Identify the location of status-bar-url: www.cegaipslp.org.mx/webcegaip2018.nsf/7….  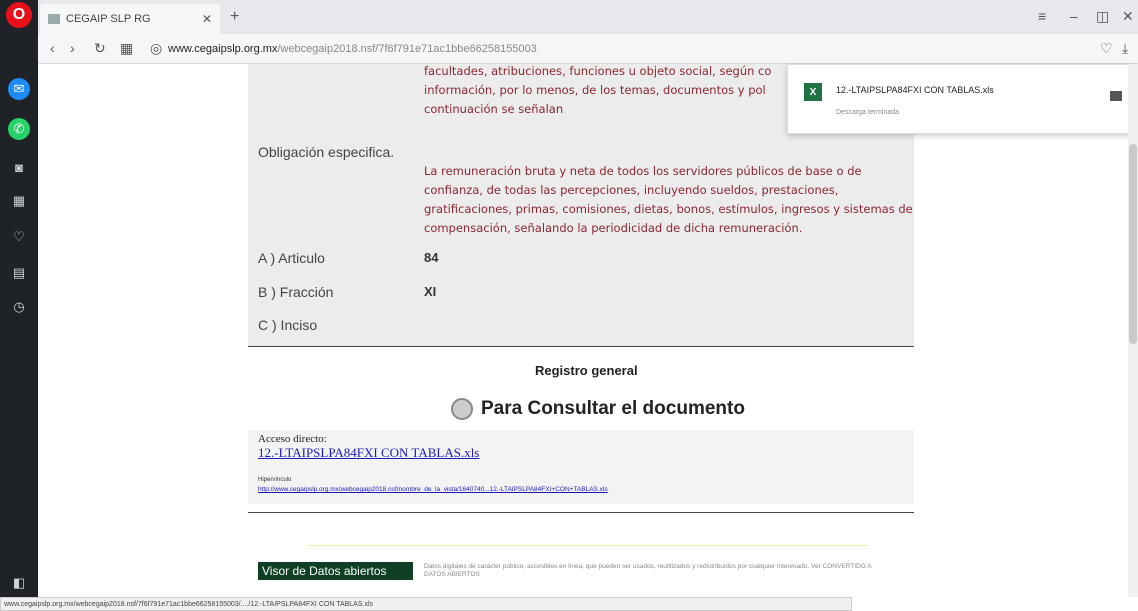
(426, 604).